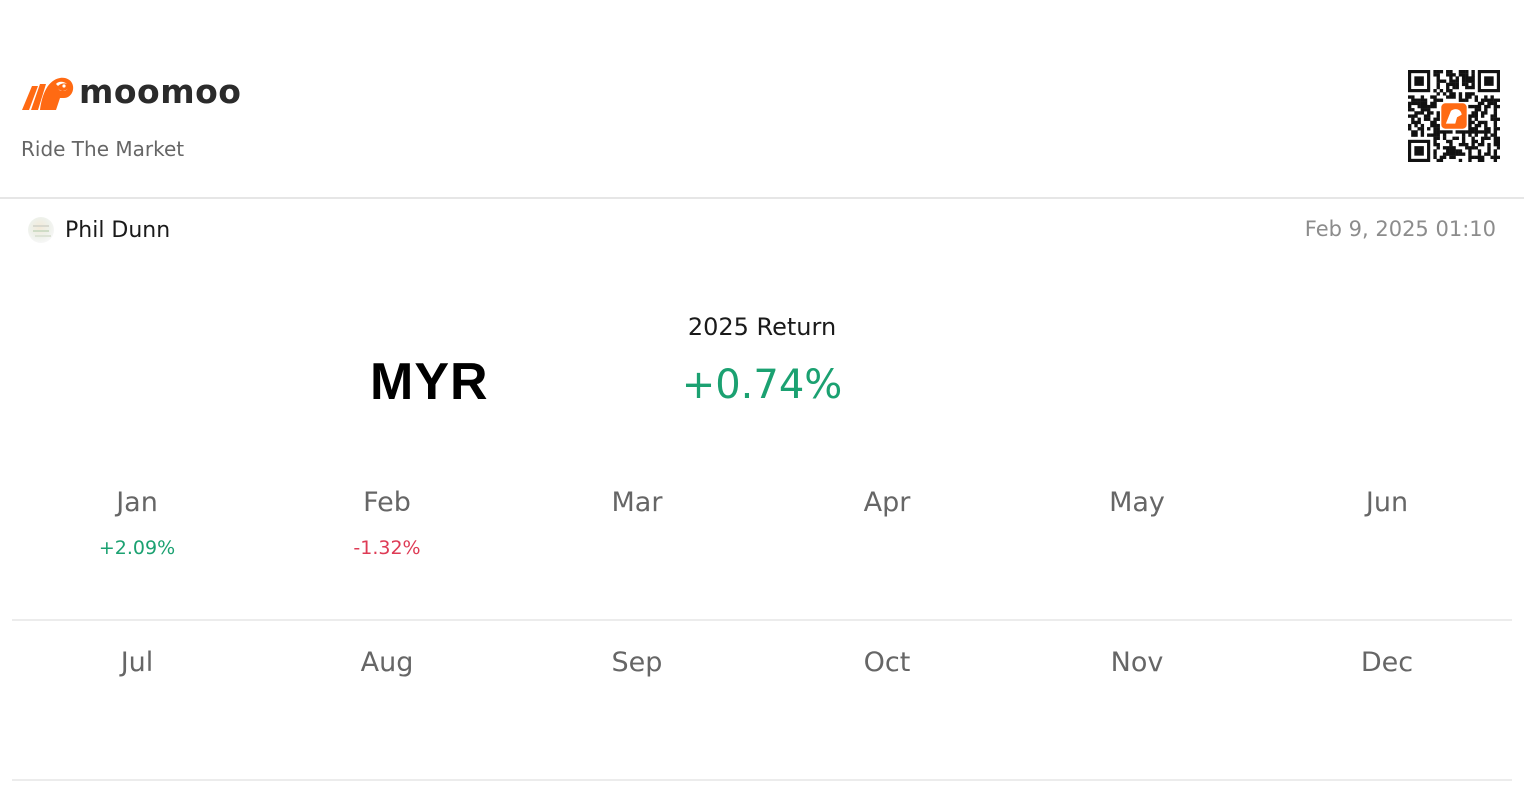 Image resolution: width=1524 pixels, height=812 pixels. I want to click on month-label: Feb, so click(387, 502).